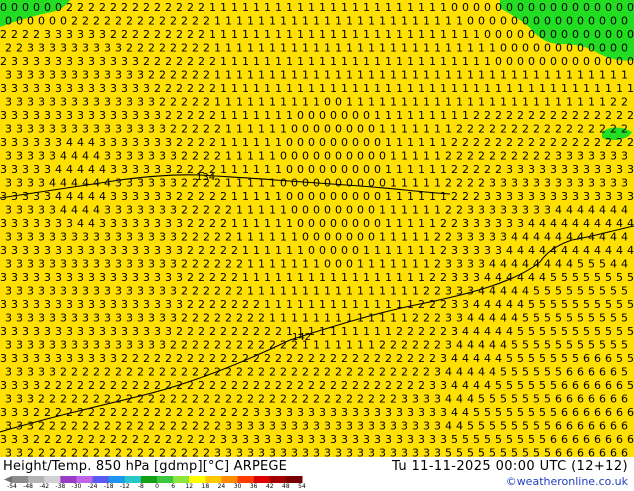  I want to click on credit-link: ©weatheronline.co.uk, so click(567, 481).